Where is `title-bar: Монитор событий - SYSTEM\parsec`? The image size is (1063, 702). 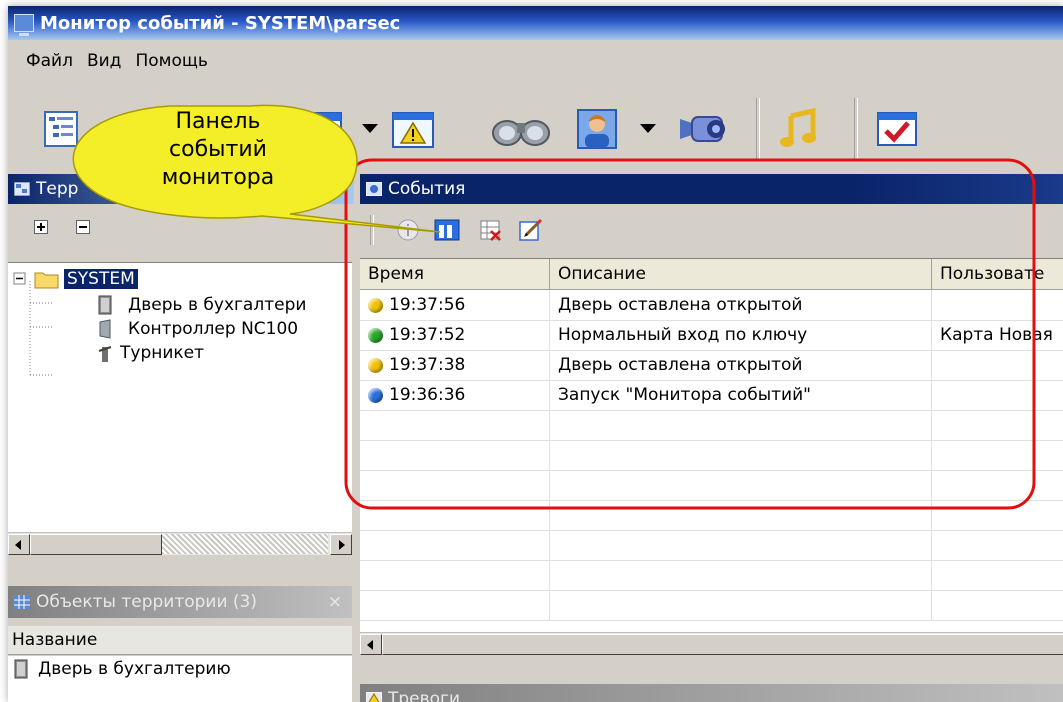 title-bar: Монитор событий - SYSTEM\parsec is located at coordinates (535, 23).